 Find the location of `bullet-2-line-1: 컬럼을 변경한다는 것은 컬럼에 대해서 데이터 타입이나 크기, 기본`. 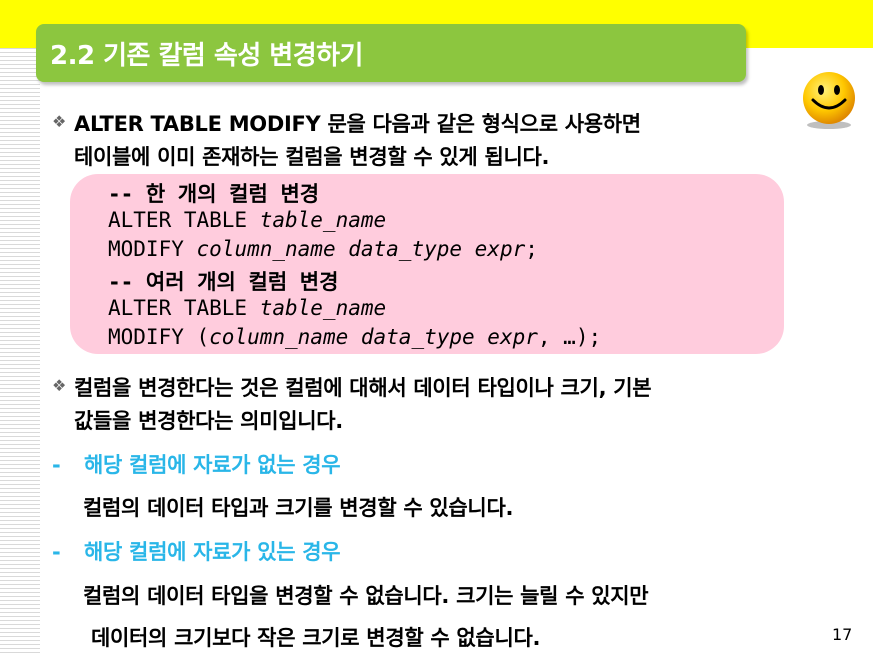

bullet-2-line-1: 컬럼을 변경한다는 것은 컬럼에 대해서 데이터 타입이나 크기, 기본 is located at coordinates (363, 388).